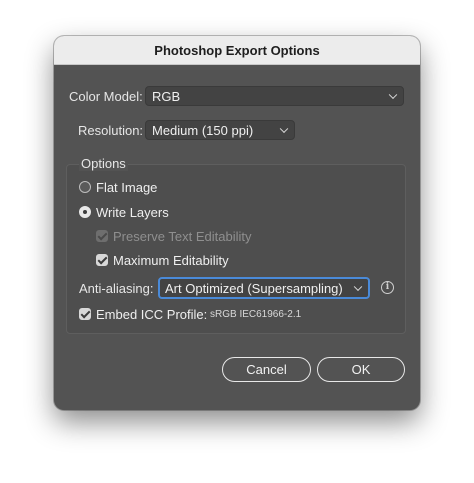 This screenshot has height=483, width=474. I want to click on anti-aliasing-select: Art Optimized (Supersampling), so click(264, 288).